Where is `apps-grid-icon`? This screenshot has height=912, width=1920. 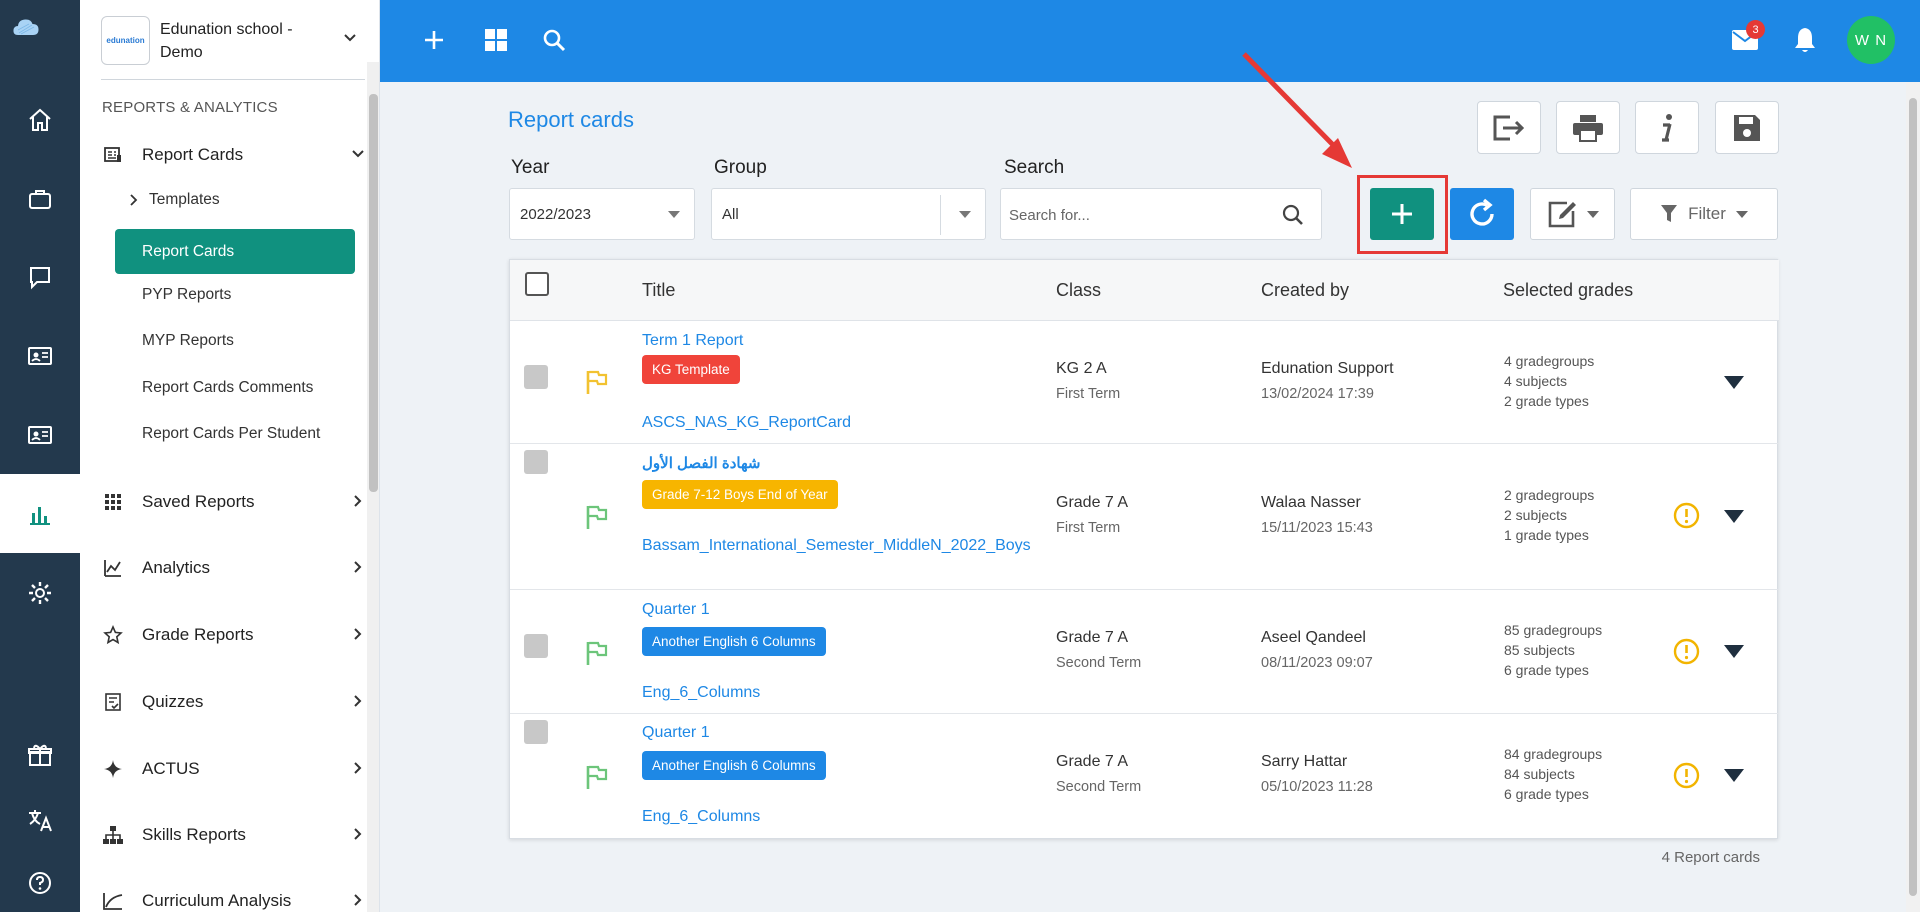 apps-grid-icon is located at coordinates (496, 40).